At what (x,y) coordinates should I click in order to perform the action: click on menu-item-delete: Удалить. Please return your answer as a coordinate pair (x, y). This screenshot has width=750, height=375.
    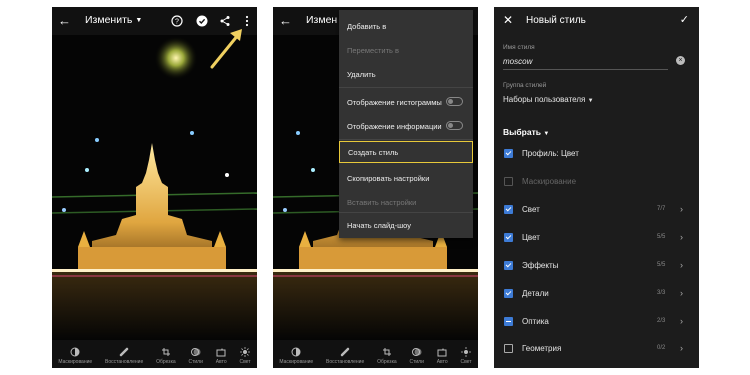
    Looking at the image, I should click on (406, 74).